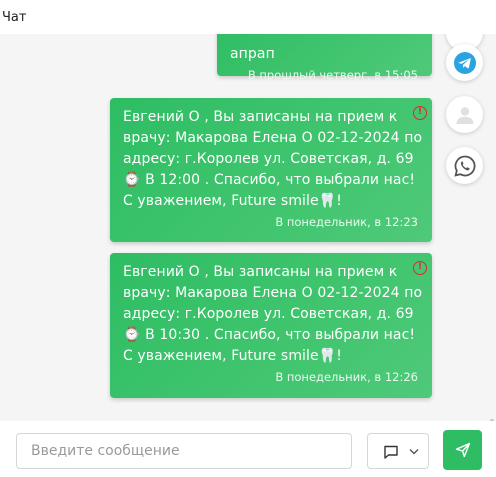 The width and height of the screenshot is (496, 477). What do you see at coordinates (248, 17) in the screenshot?
I see `chat-header: Чат` at bounding box center [248, 17].